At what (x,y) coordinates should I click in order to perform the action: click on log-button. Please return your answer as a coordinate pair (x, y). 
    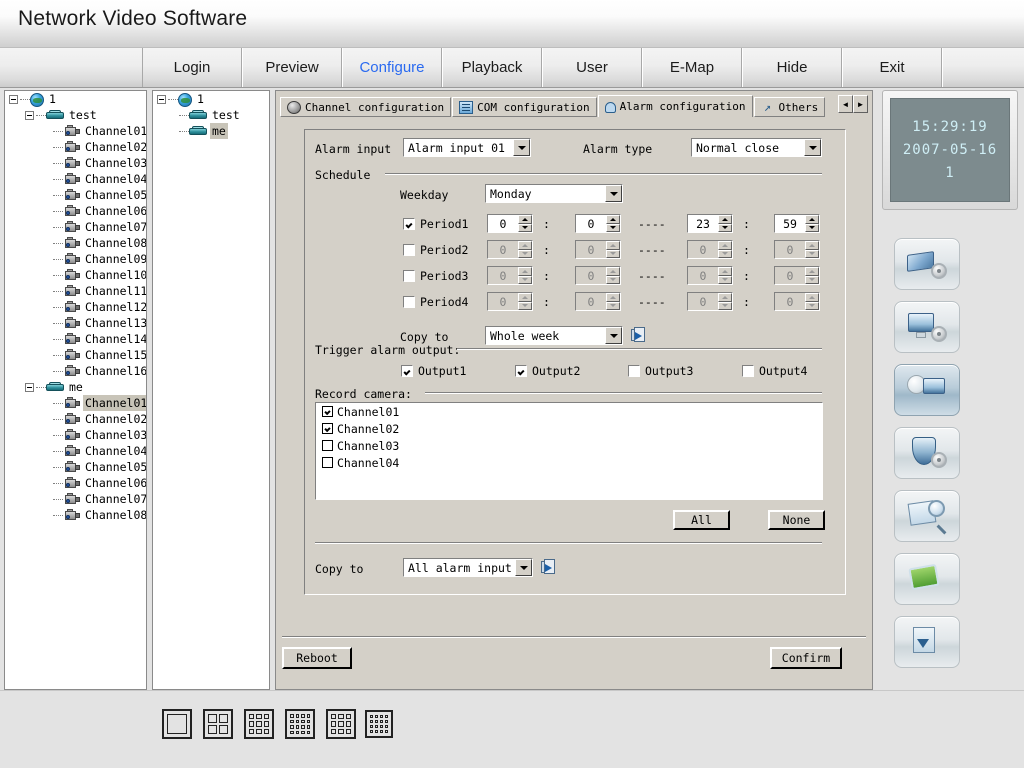
    Looking at the image, I should click on (927, 579).